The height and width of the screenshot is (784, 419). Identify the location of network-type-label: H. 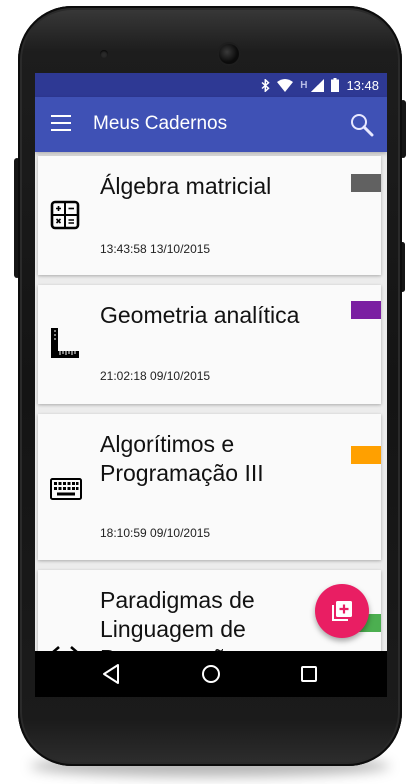
(304, 85).